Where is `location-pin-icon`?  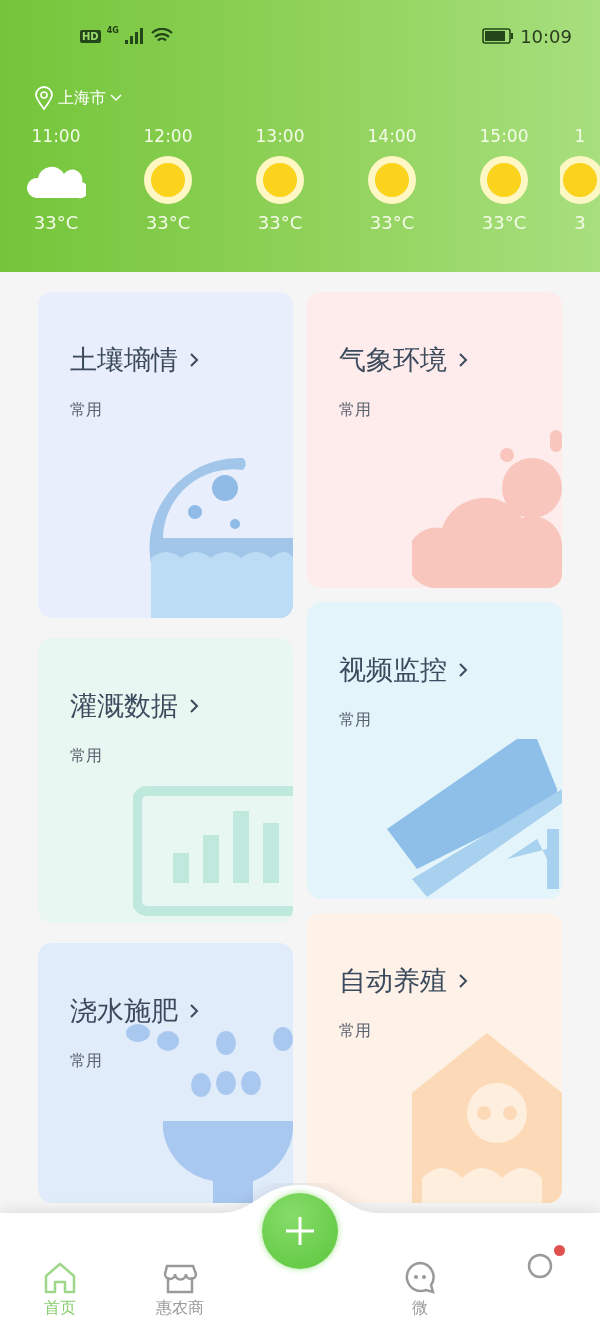 location-pin-icon is located at coordinates (44, 98).